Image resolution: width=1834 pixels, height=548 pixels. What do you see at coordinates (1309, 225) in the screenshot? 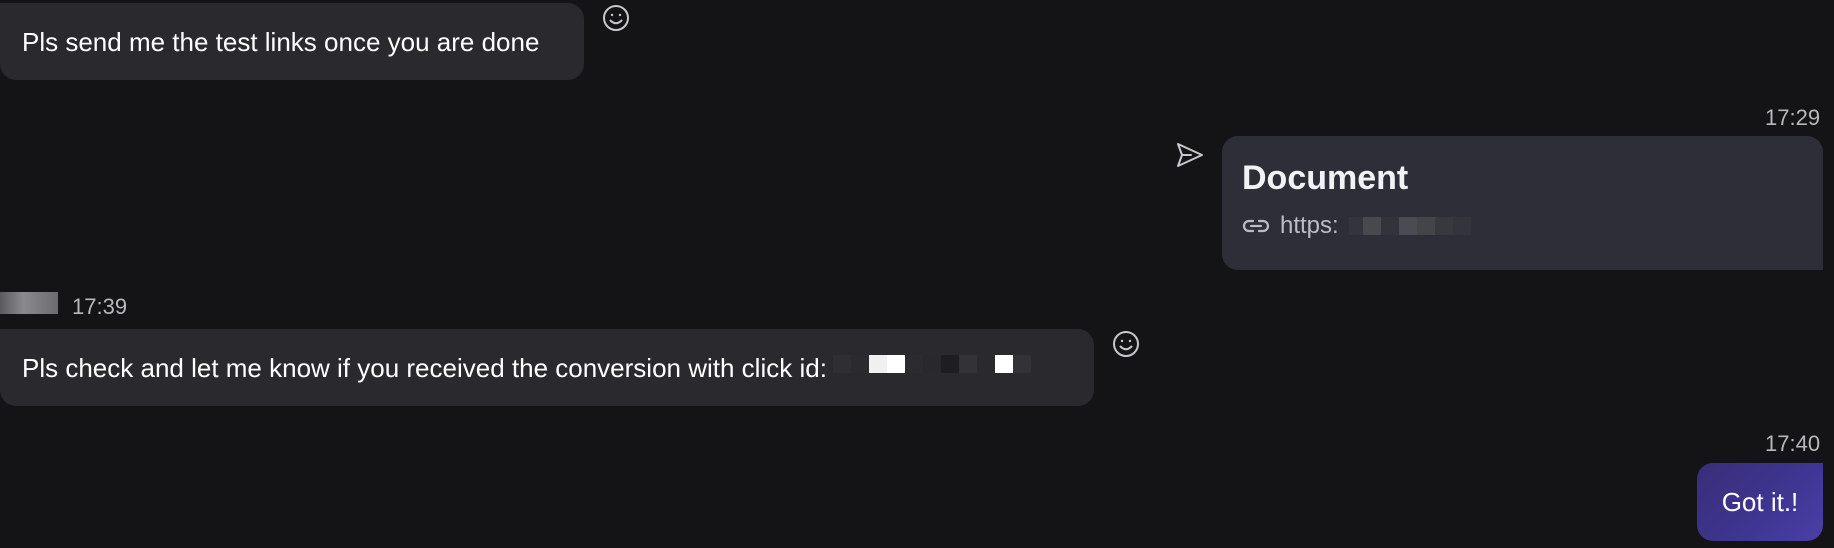
I see `link-url-prefix: https:` at bounding box center [1309, 225].